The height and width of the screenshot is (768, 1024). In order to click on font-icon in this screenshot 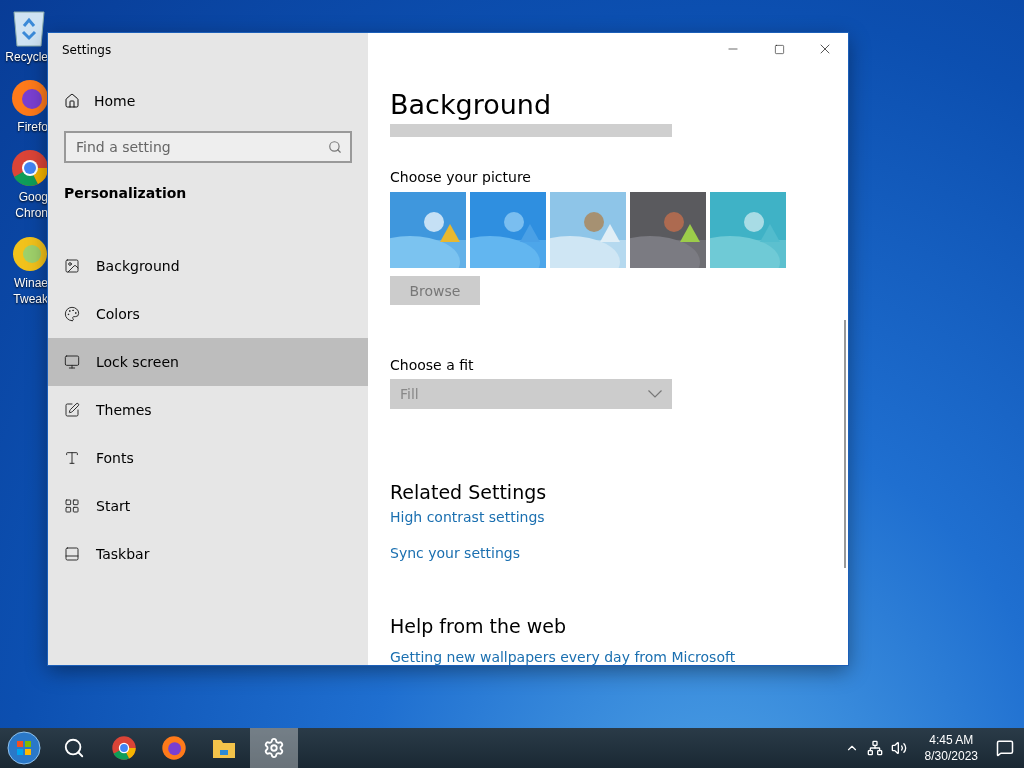, I will do `click(72, 458)`.